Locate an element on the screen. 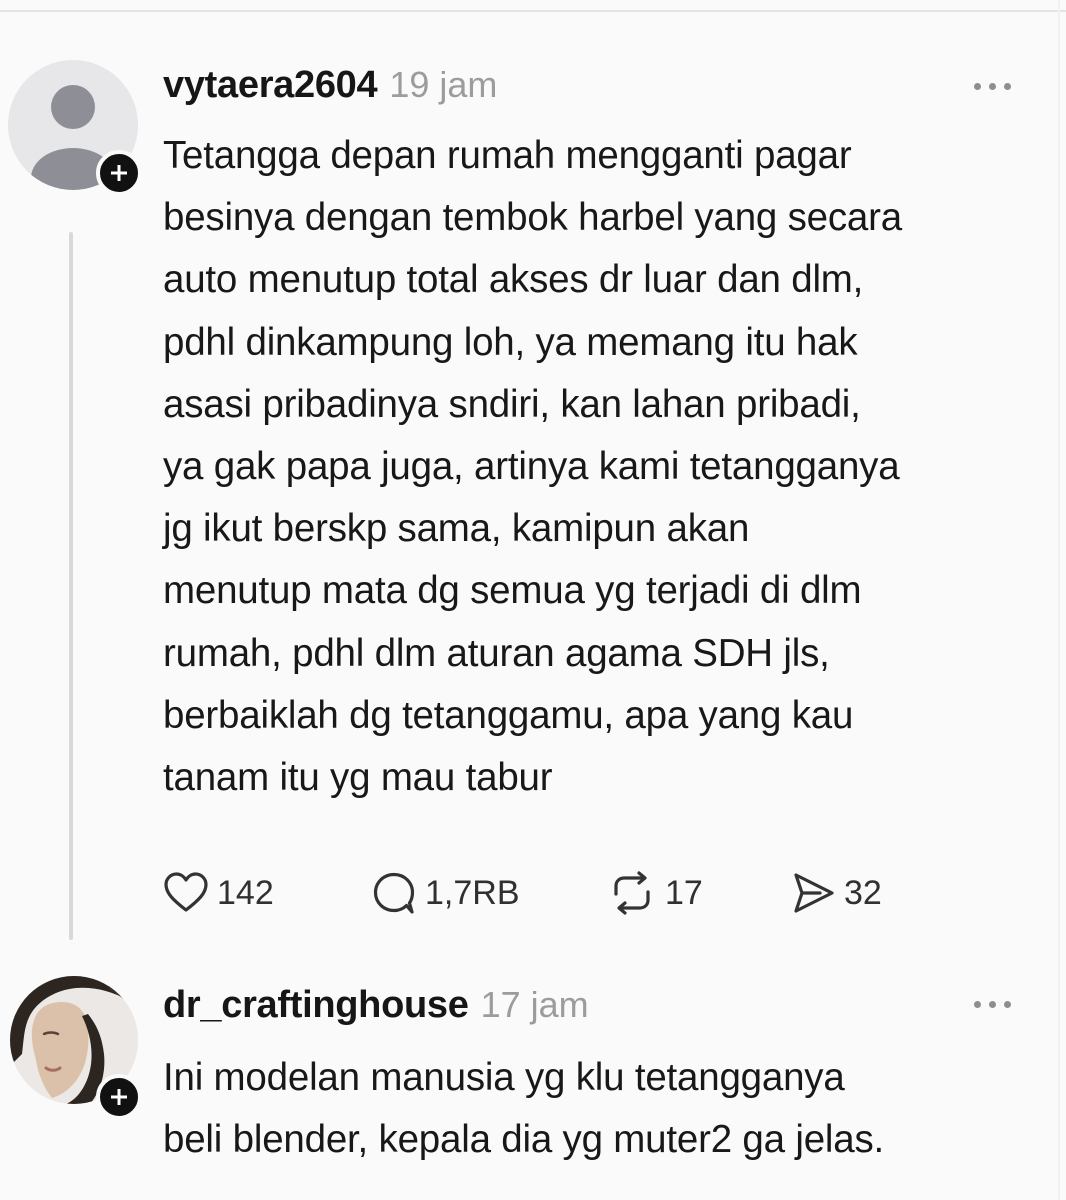 The width and height of the screenshot is (1066, 1200). post-text-line: rumah, pdhl dlm aturan agama SDH jls, is located at coordinates (496, 653).